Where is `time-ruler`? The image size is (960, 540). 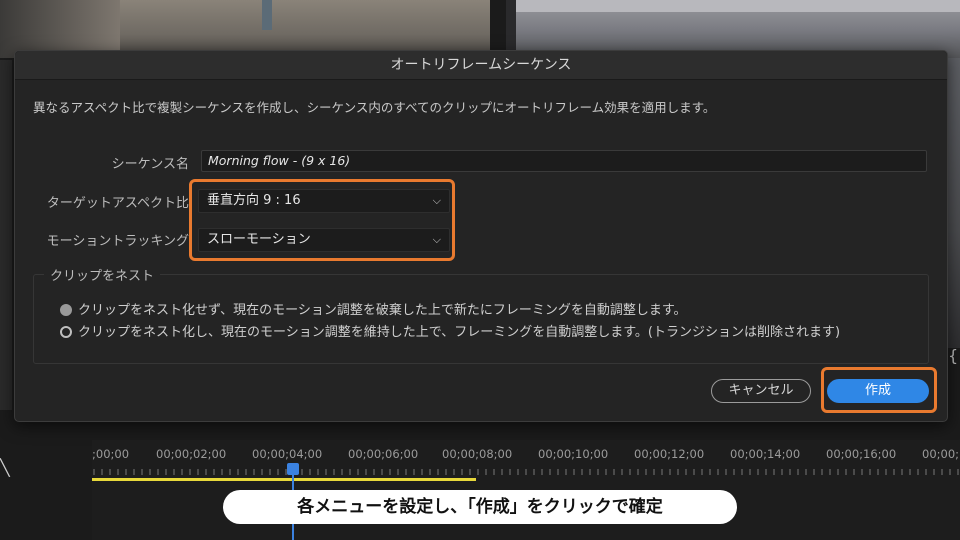 time-ruler is located at coordinates (526, 471).